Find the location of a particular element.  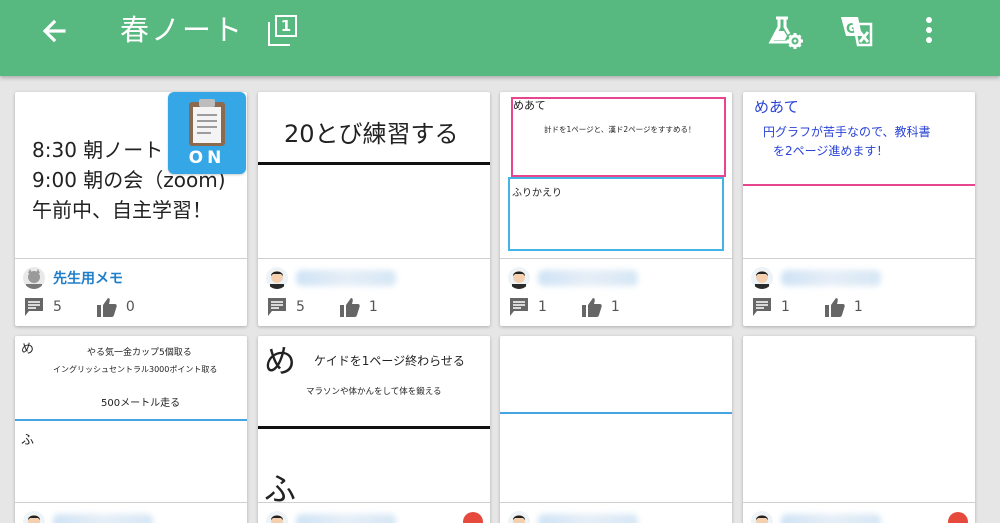

translate-off-button: G is located at coordinates (858, 32).